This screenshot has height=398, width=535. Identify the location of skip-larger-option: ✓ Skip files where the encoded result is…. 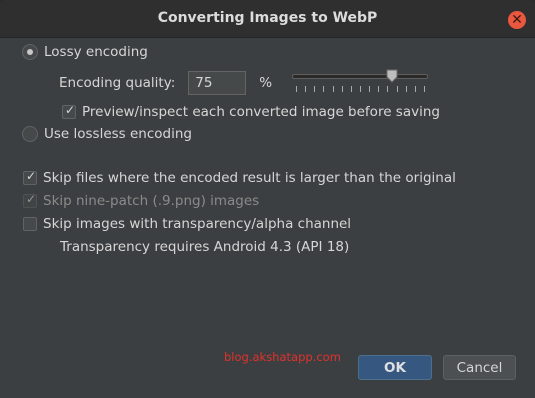
(239, 177).